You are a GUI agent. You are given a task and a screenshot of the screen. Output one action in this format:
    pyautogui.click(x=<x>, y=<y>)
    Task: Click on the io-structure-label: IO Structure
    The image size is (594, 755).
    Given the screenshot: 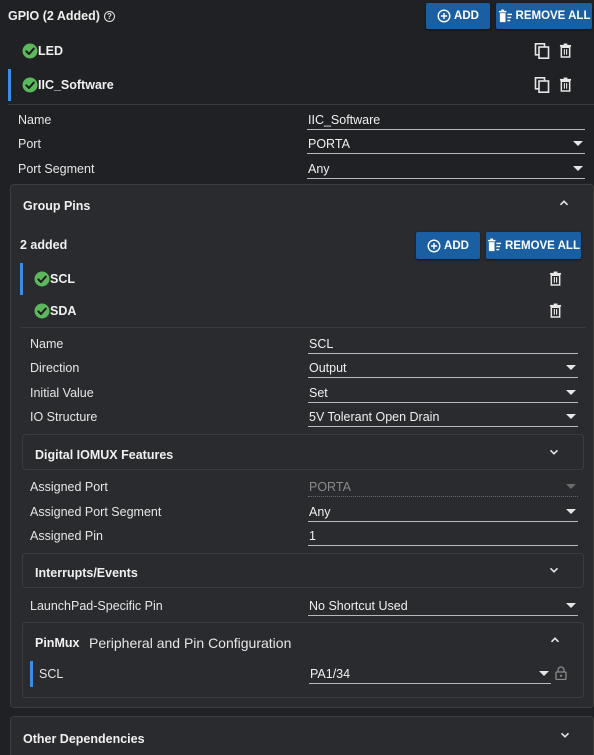 What is the action you would take?
    pyautogui.click(x=64, y=417)
    